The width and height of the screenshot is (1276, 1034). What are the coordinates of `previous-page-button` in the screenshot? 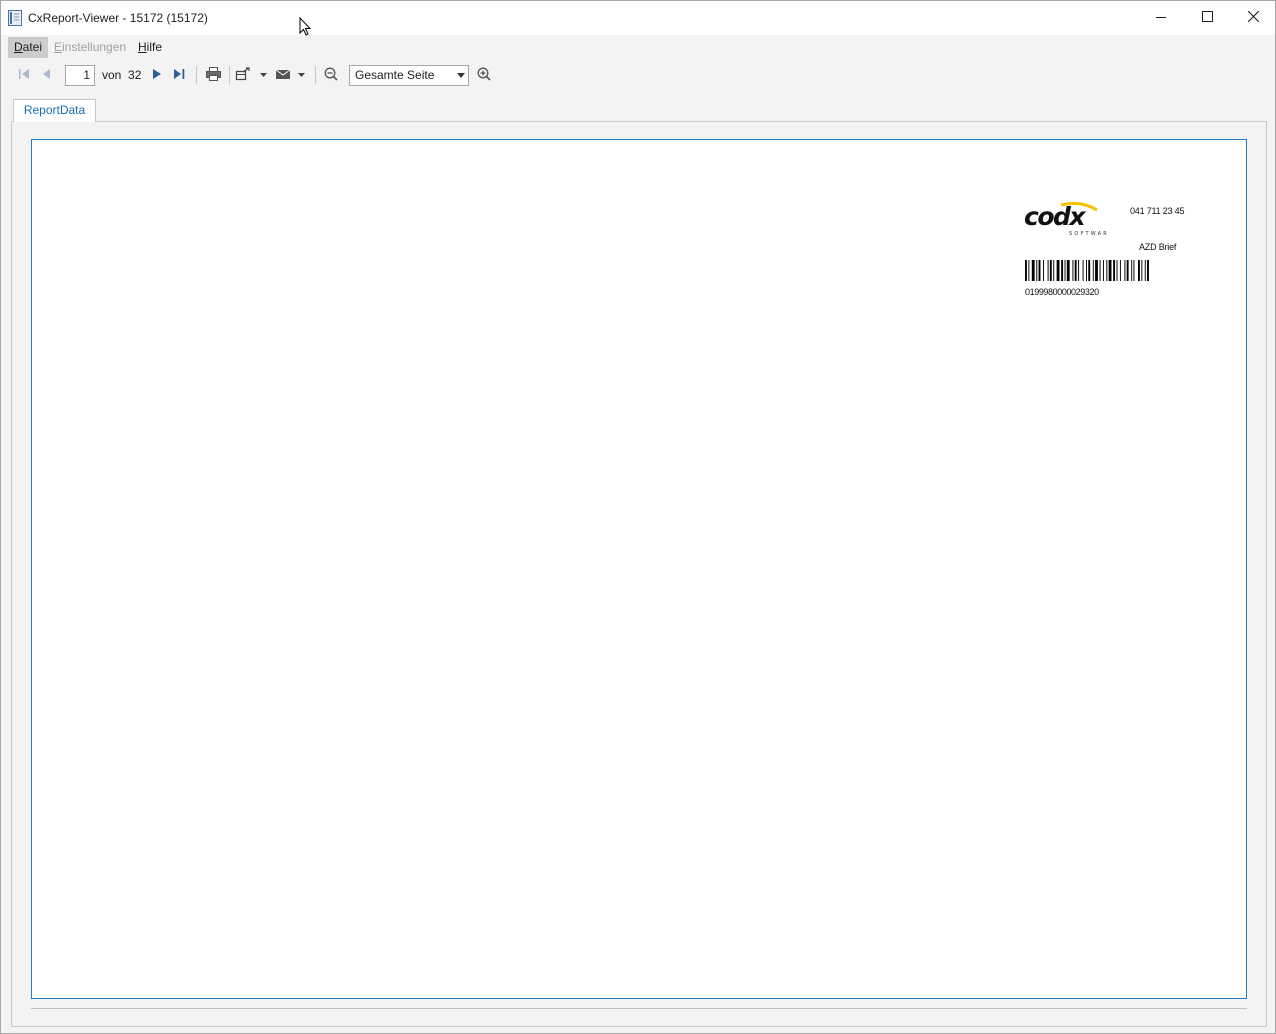 It's located at (46, 75).